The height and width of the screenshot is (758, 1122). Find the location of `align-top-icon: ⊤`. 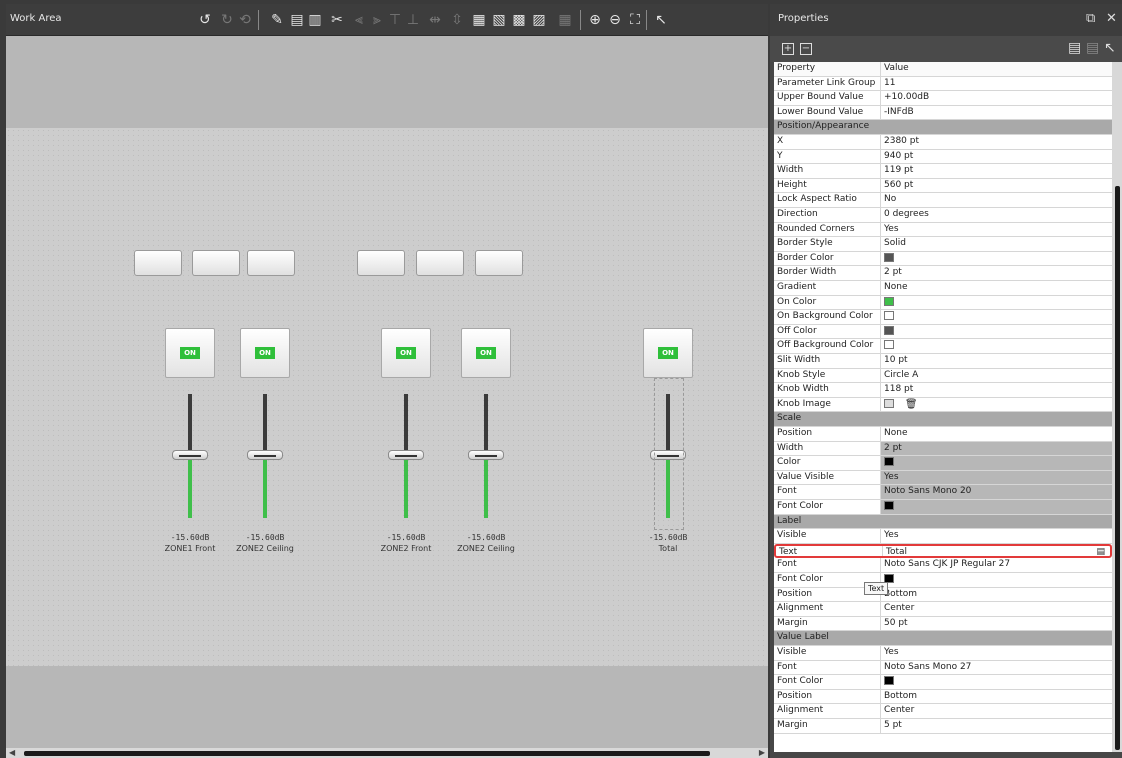

align-top-icon: ⊤ is located at coordinates (395, 20).